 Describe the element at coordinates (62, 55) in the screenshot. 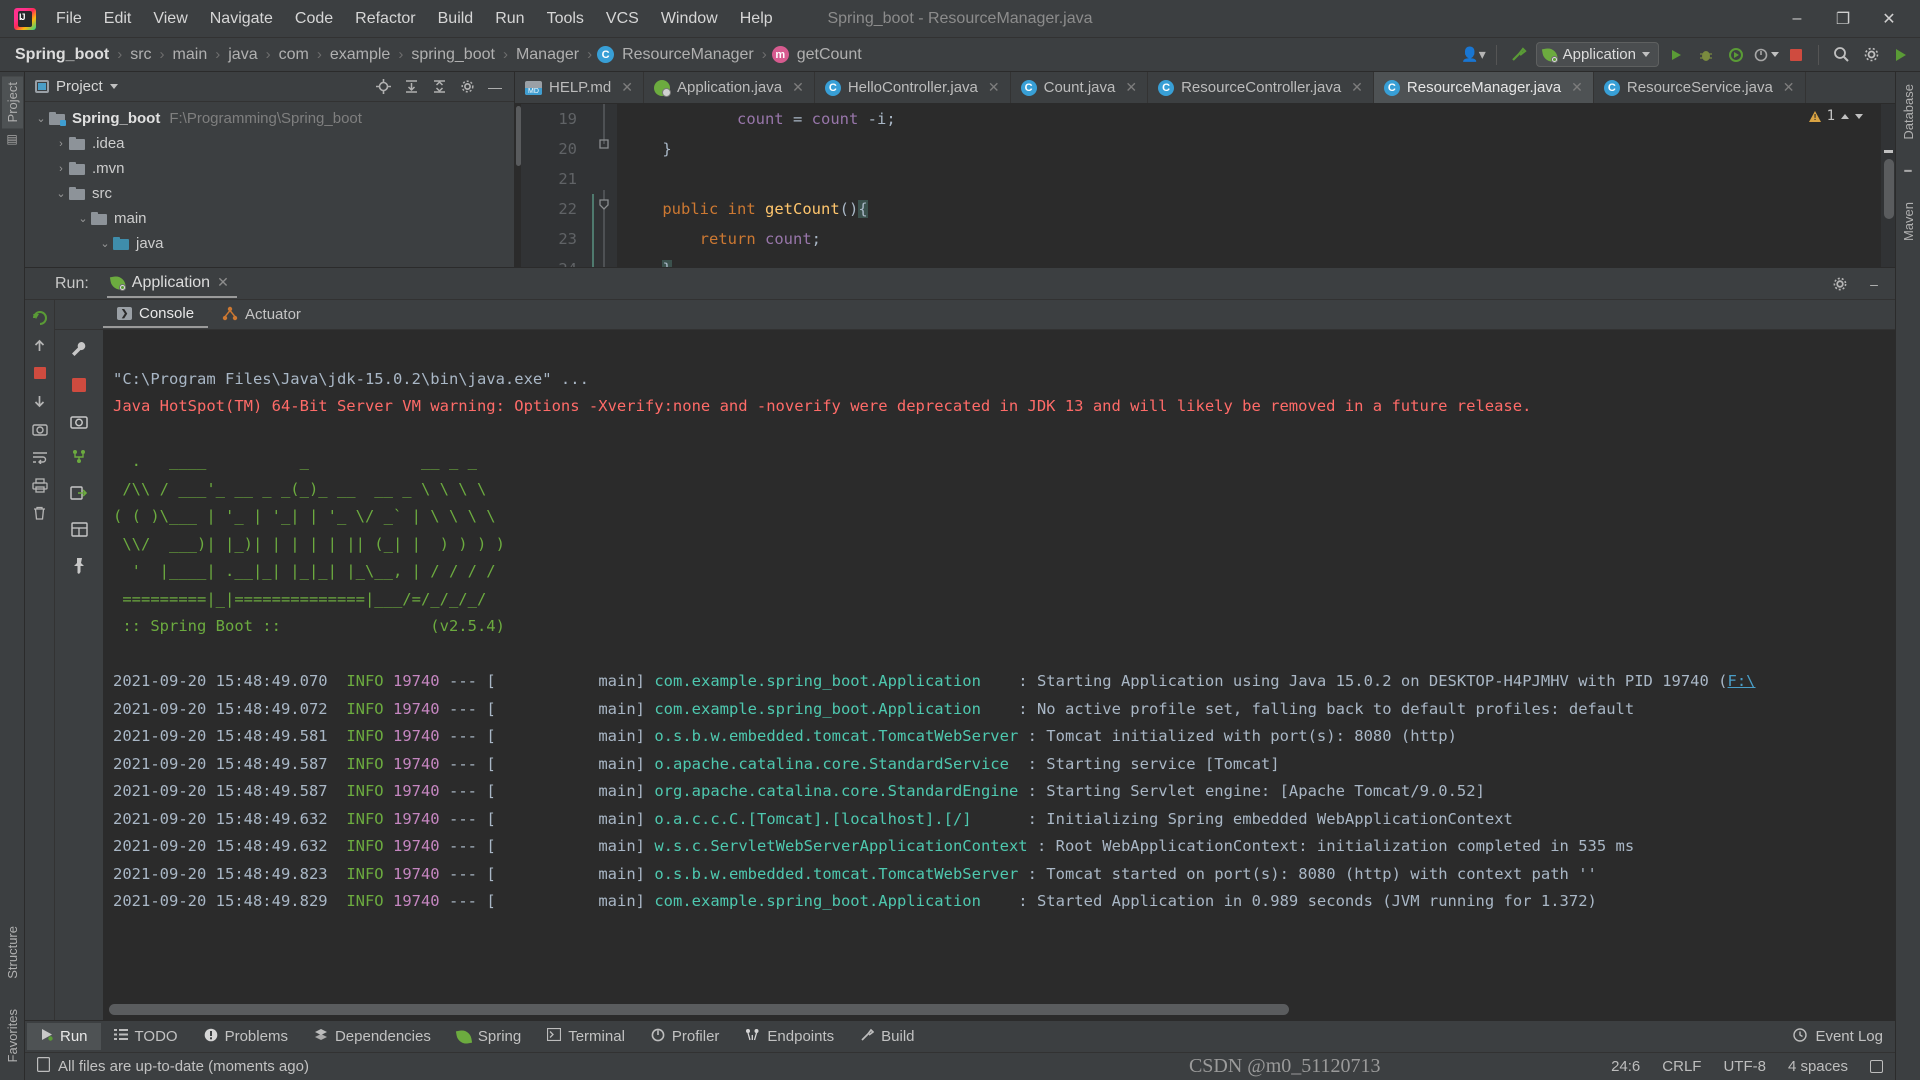

I see `breadcrumb-item-project: Spring_boot` at that location.